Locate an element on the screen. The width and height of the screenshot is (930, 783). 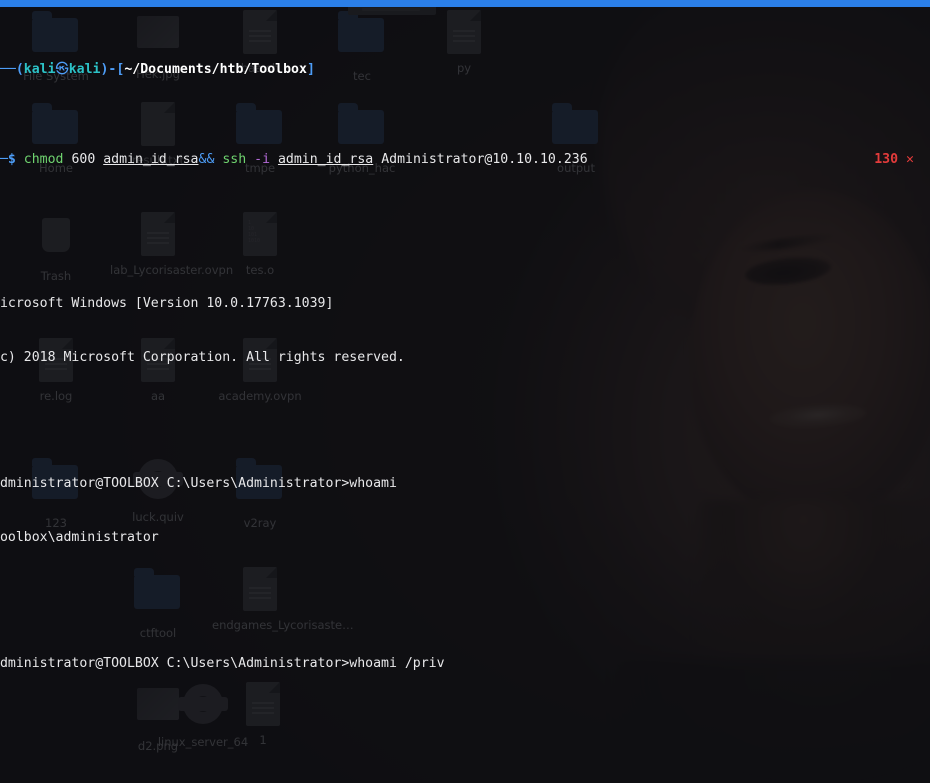
kali-logo-icon: ㉿ is located at coordinates (62, 69).